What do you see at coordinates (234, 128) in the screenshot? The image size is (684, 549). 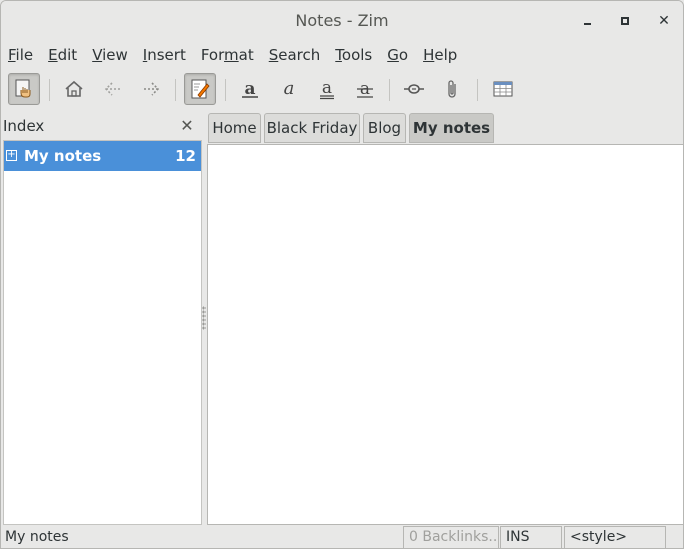 I see `tab-home: Home` at bounding box center [234, 128].